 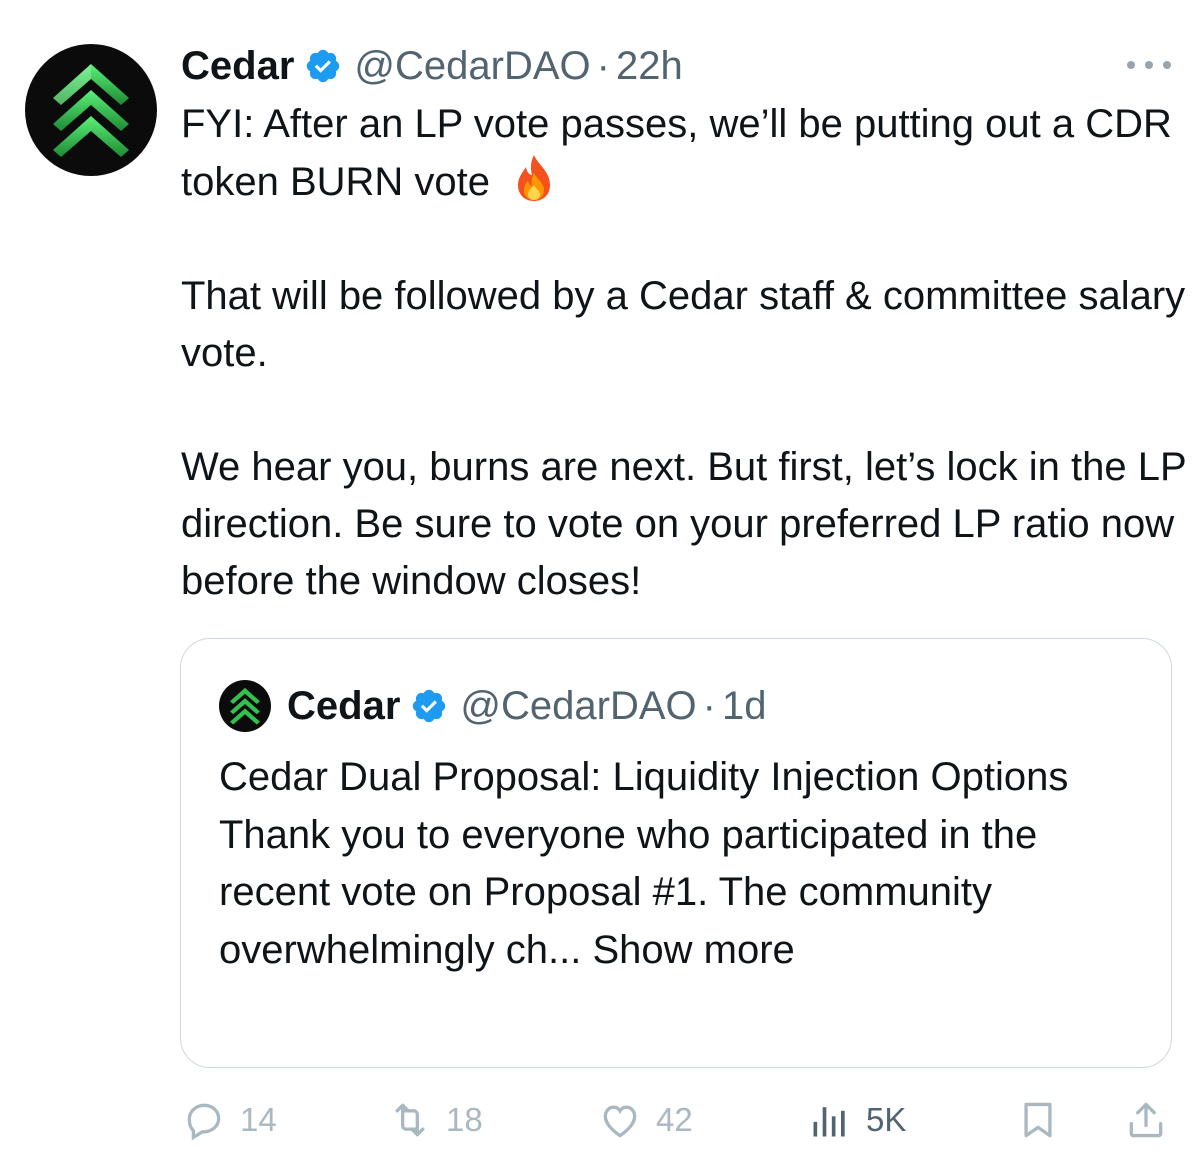 I want to click on retweet-icon, so click(x=410, y=1120).